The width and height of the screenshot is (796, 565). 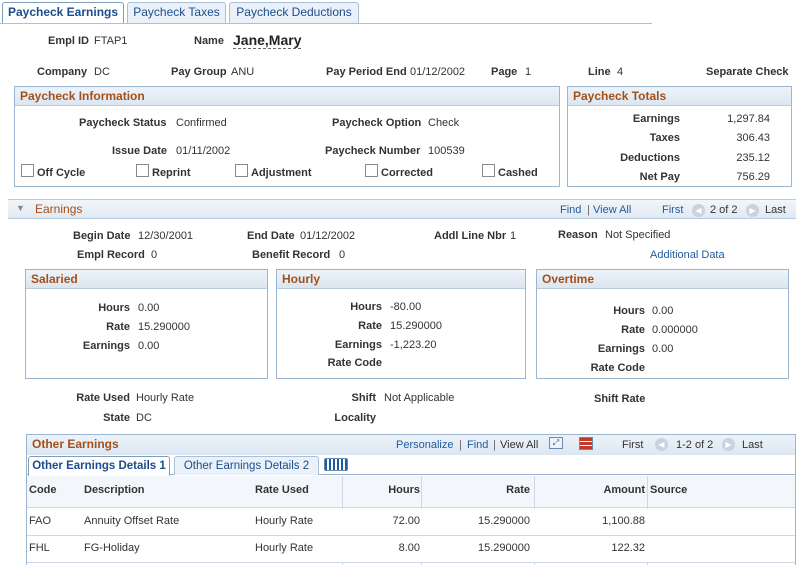 What do you see at coordinates (111, 255) in the screenshot?
I see `empl-record-label: Empl Record` at bounding box center [111, 255].